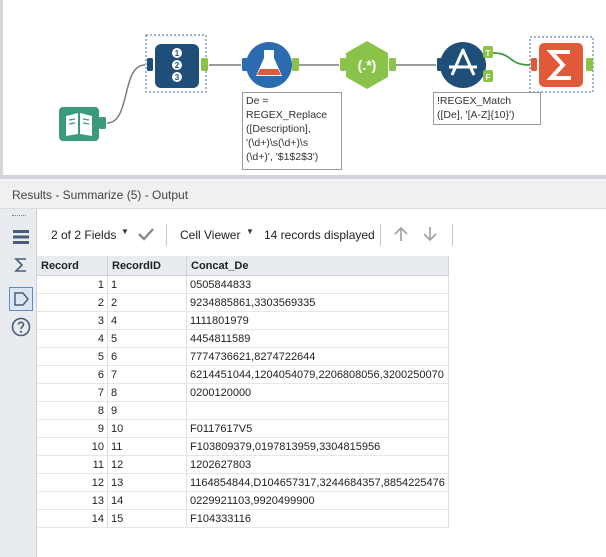 The image size is (606, 557). What do you see at coordinates (21, 265) in the screenshot?
I see `metadata-sigma-icon` at bounding box center [21, 265].